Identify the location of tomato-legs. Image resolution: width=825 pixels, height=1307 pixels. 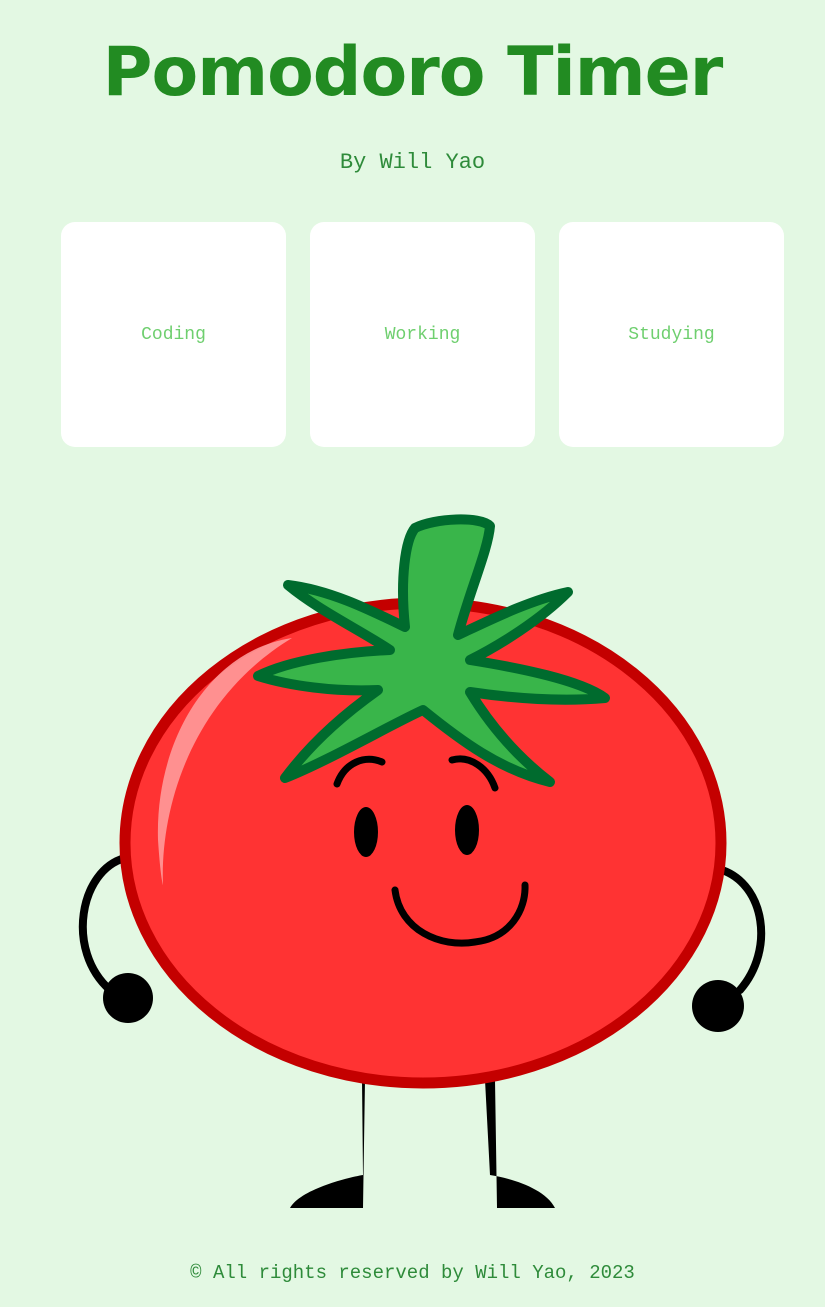
(422, 1144).